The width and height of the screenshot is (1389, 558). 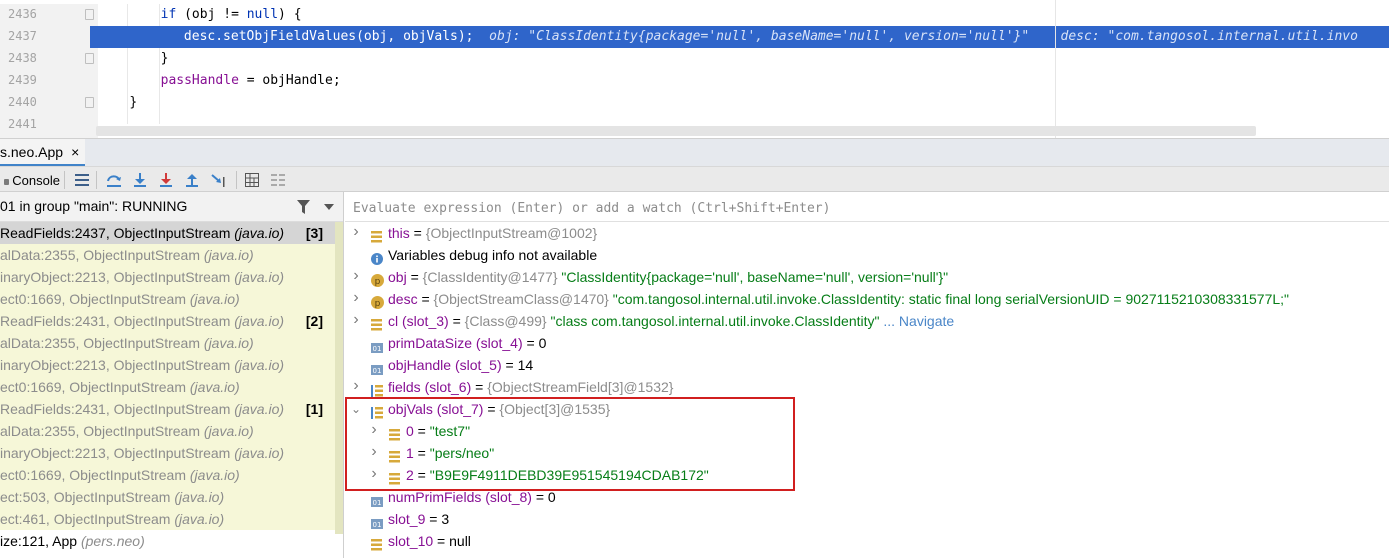 I want to click on variable-text: Variables debug info not available, so click(x=492, y=255).